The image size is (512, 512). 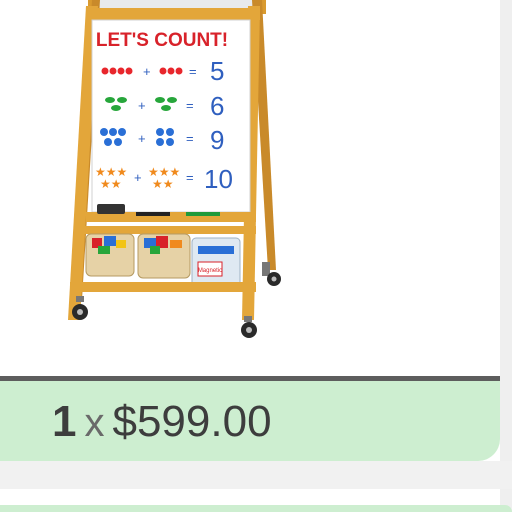 I want to click on list-separator, so click(x=256, y=475).